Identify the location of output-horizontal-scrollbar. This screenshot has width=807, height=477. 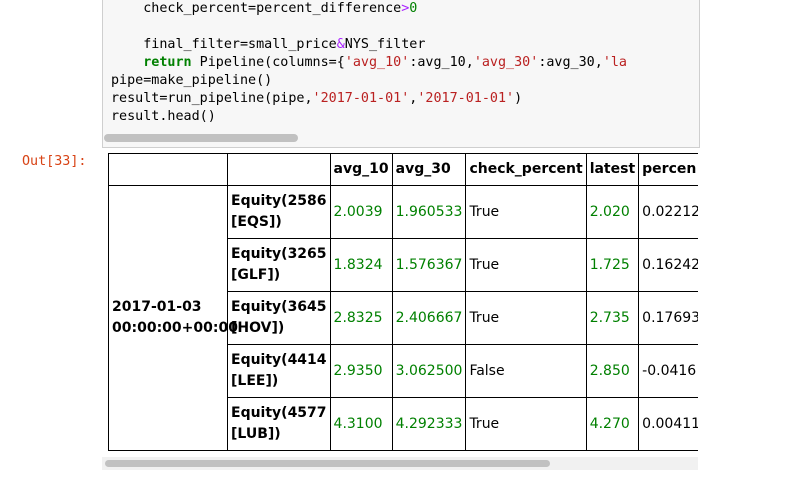
(327, 463).